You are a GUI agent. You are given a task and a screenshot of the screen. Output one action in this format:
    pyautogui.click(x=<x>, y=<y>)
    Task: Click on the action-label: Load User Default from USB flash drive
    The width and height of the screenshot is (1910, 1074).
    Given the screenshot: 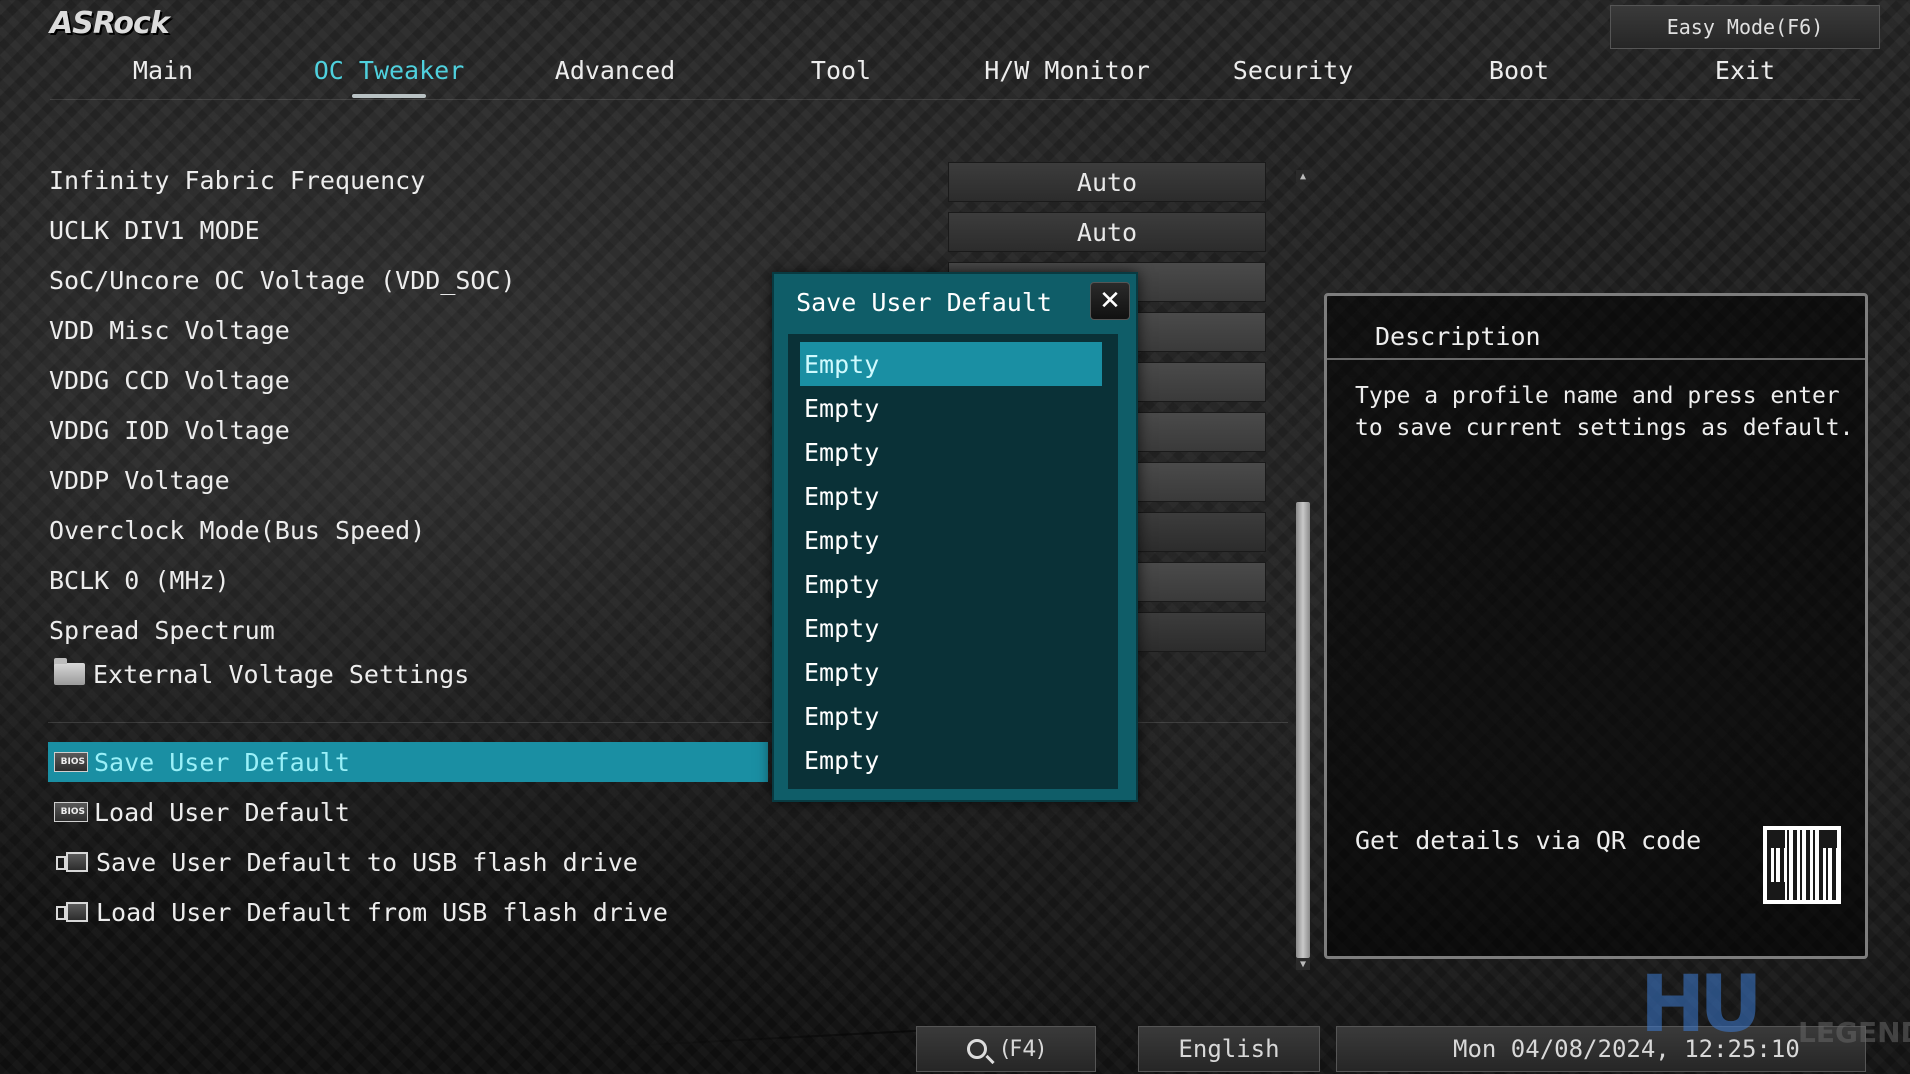 What is the action you would take?
    pyautogui.click(x=382, y=912)
    